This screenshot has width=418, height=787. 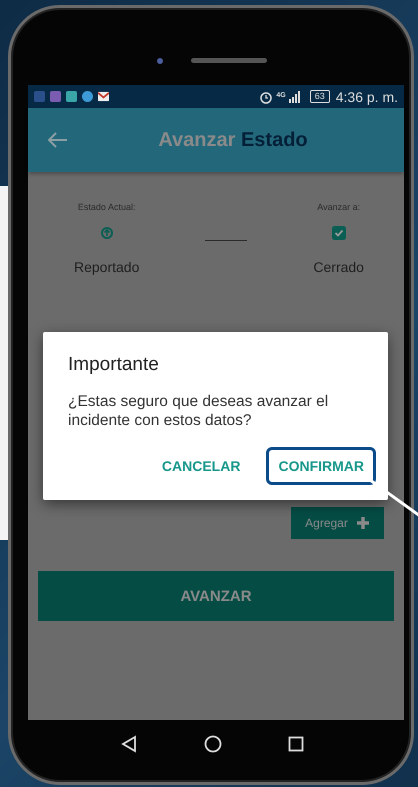 What do you see at coordinates (266, 97) in the screenshot?
I see `alarm-icon` at bounding box center [266, 97].